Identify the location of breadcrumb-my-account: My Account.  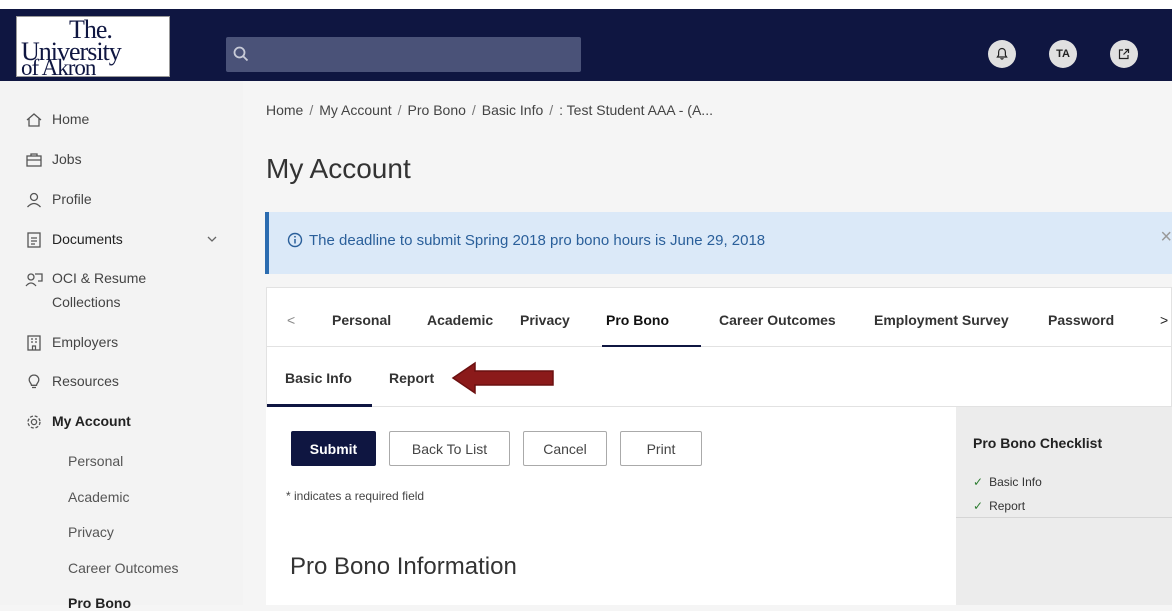
(355, 110).